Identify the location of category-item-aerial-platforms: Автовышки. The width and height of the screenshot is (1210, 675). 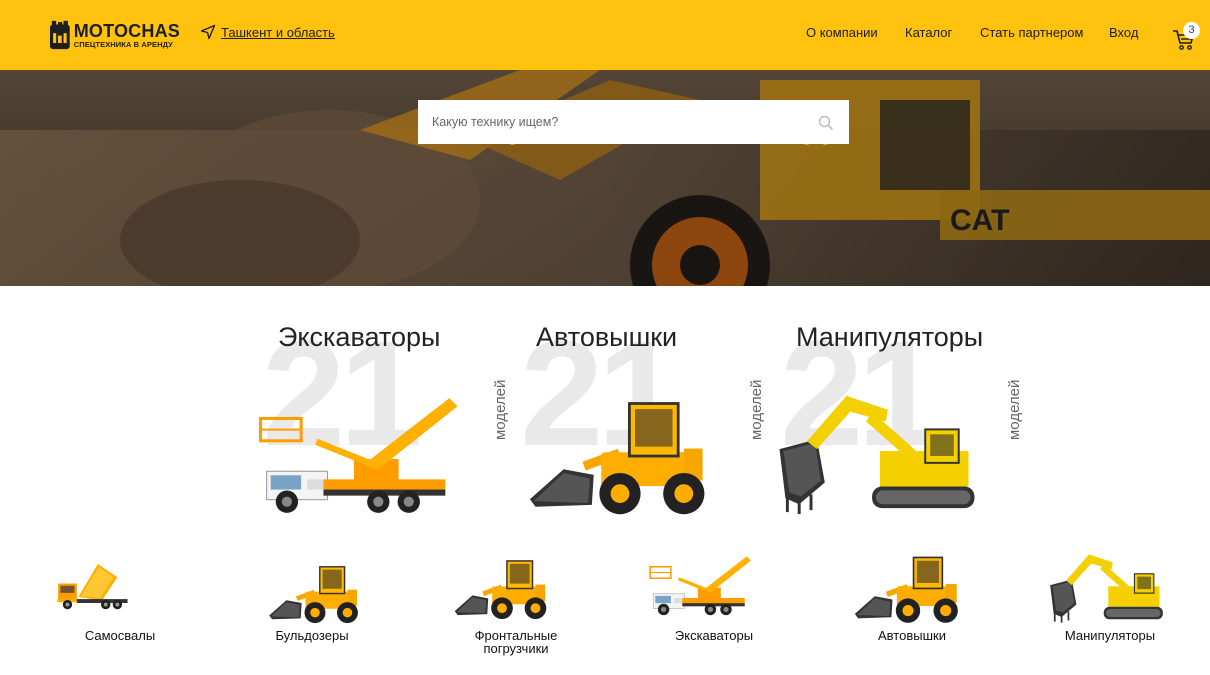
(912, 605).